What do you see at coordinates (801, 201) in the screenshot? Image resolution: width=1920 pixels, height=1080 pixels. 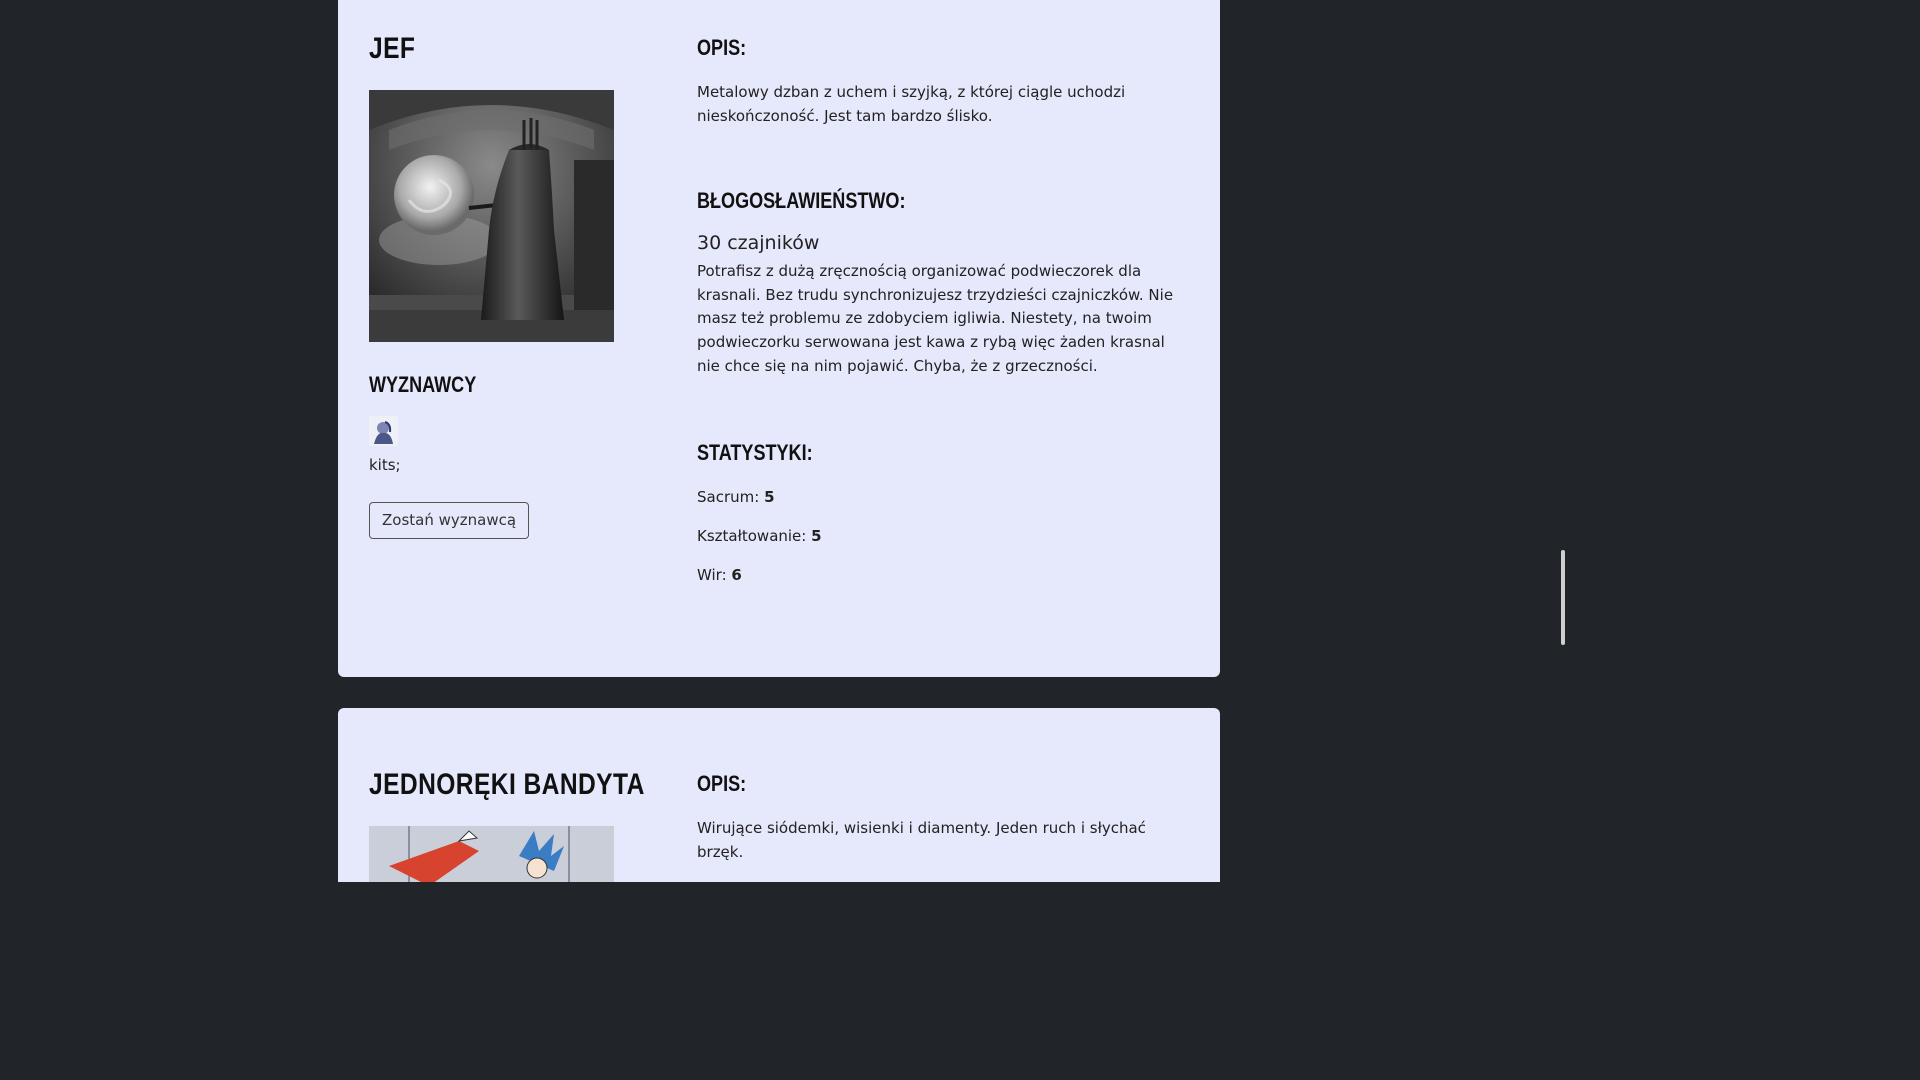 I see `blessing-heading: BŁOGOSŁAWIEŃSTWO:` at bounding box center [801, 201].